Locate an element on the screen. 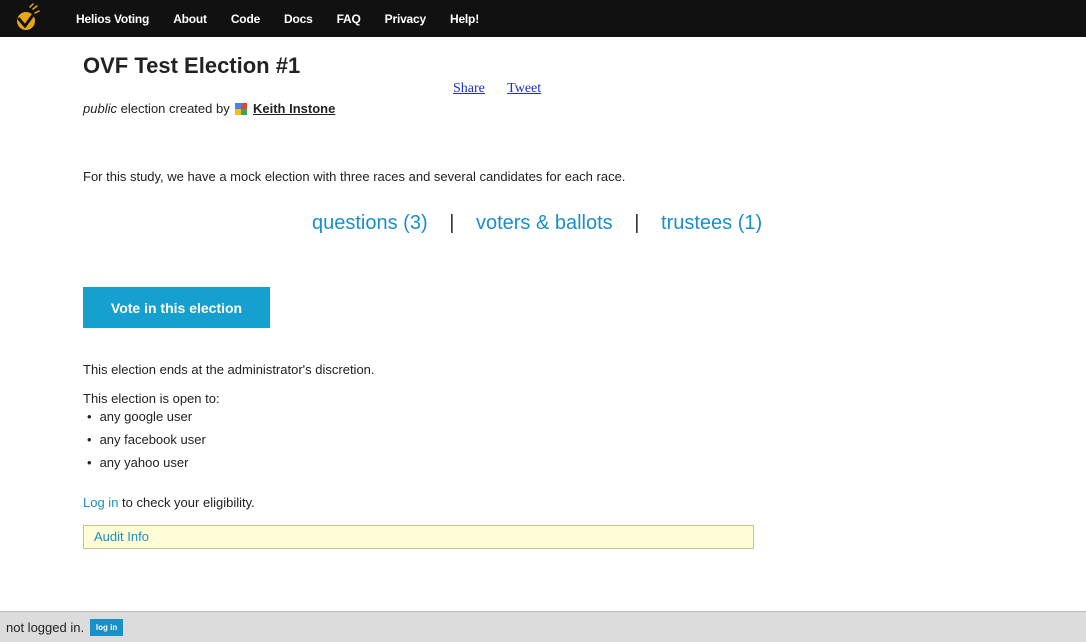 The image size is (1086, 642). audit-info-box: Audit Info is located at coordinates (418, 537).